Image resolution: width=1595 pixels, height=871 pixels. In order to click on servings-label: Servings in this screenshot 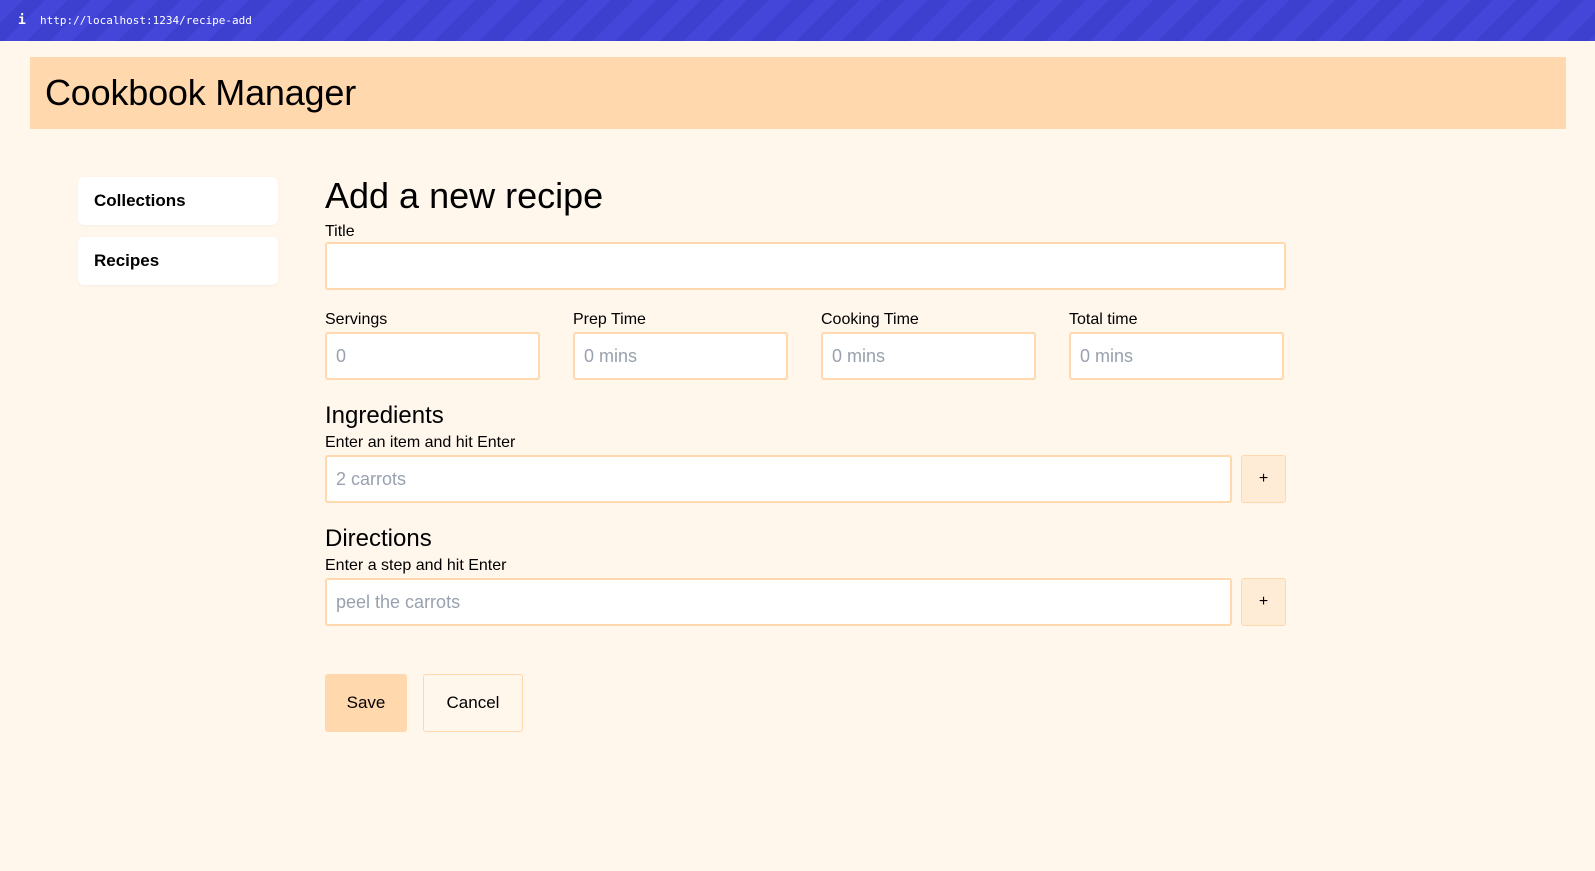, I will do `click(356, 319)`.